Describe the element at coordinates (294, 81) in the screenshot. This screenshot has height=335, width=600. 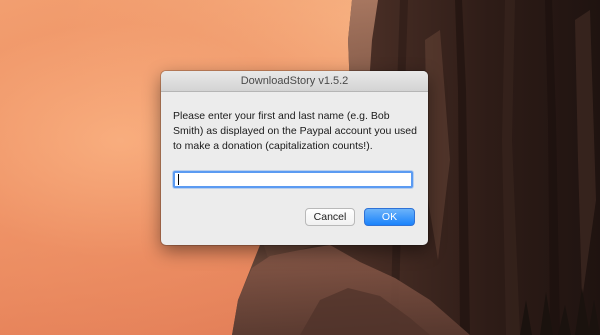
I see `dialog-title: DownloadStory v1.5.2` at that location.